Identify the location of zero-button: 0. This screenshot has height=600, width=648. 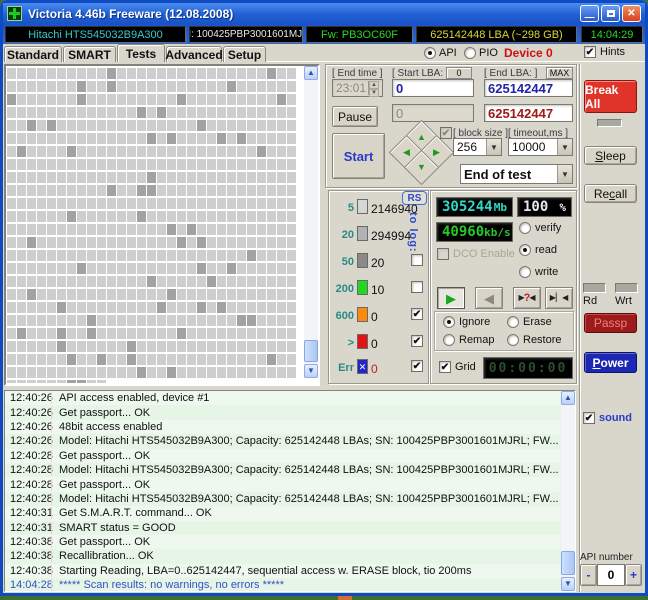
(459, 73).